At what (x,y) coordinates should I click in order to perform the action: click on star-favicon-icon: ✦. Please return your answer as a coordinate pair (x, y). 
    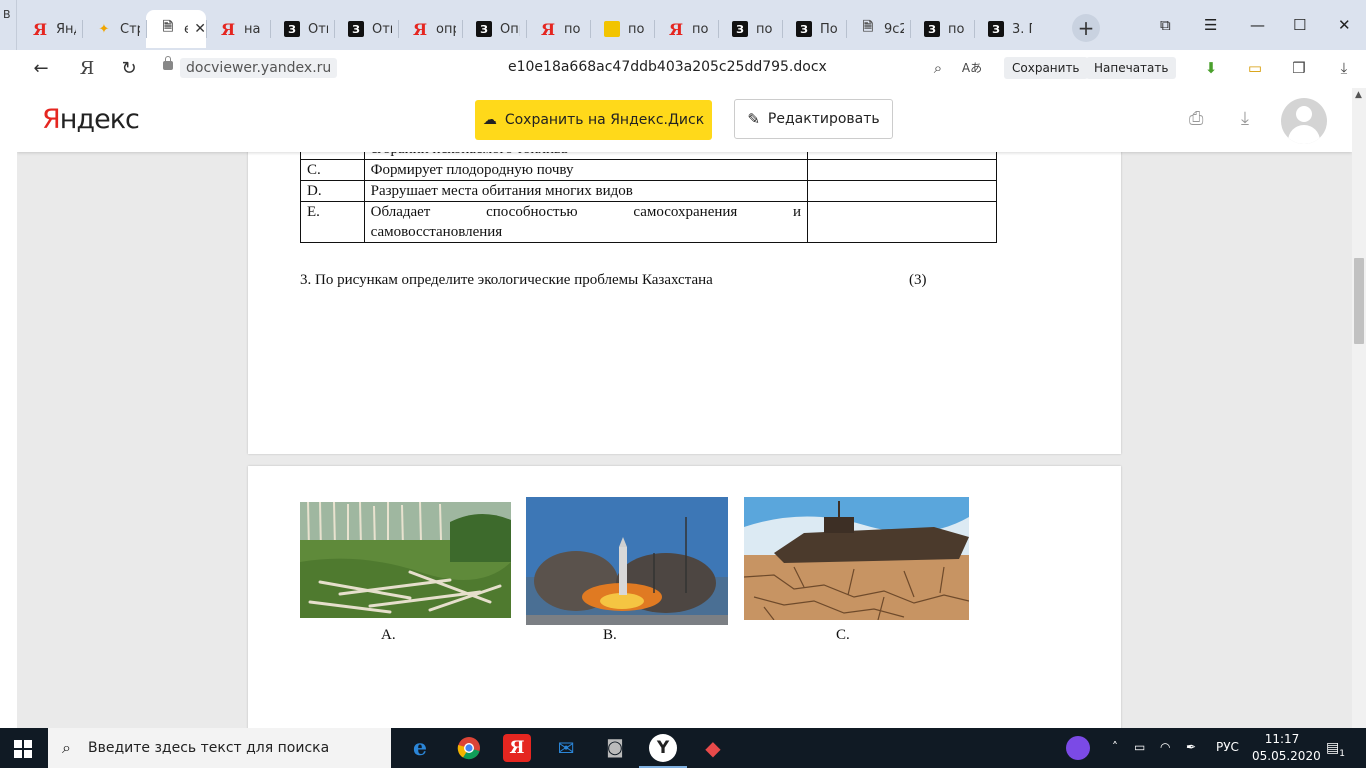
    Looking at the image, I should click on (104, 29).